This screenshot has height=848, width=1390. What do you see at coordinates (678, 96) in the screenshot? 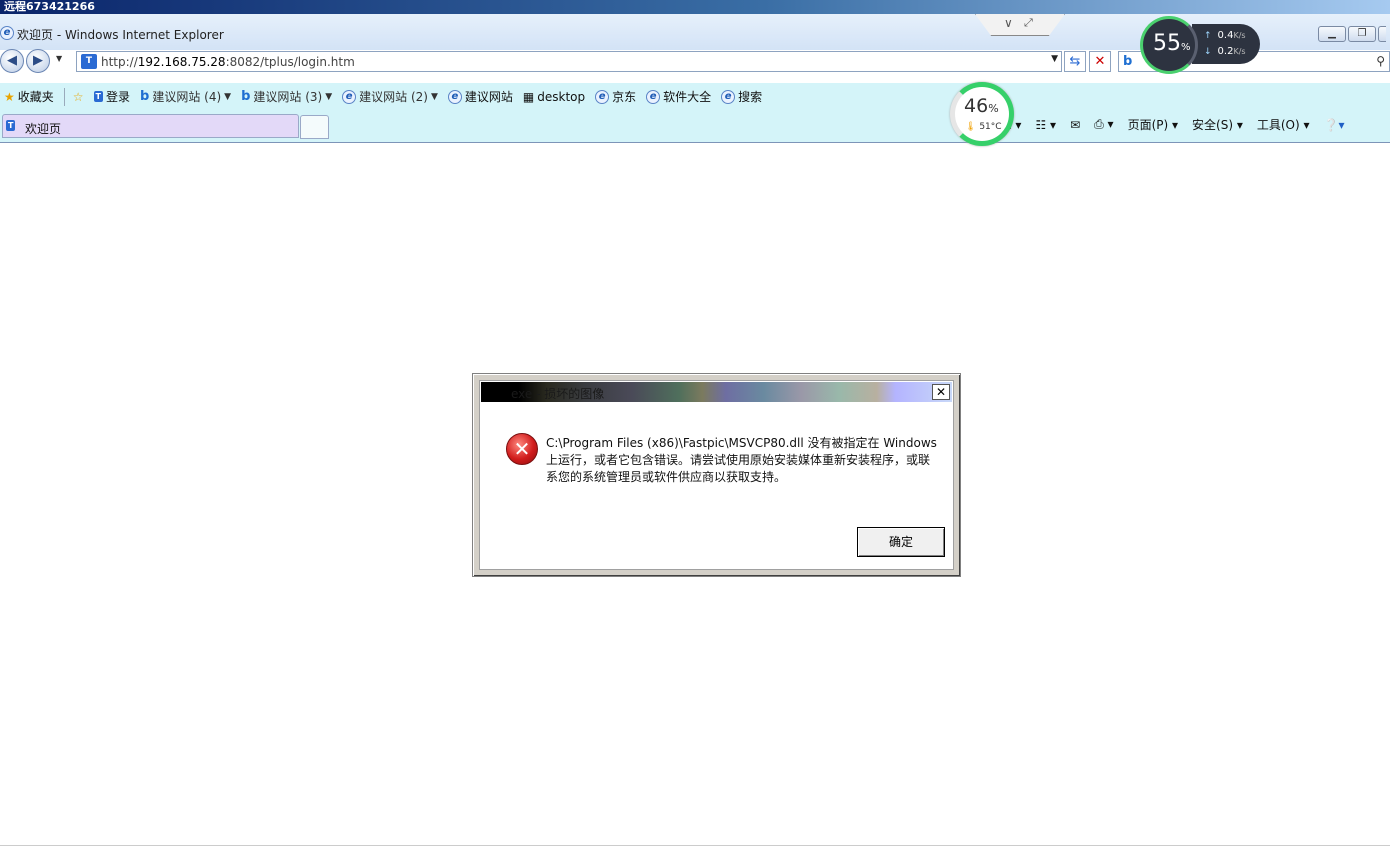
I see `favorite-item-software: e 软件大全` at bounding box center [678, 96].